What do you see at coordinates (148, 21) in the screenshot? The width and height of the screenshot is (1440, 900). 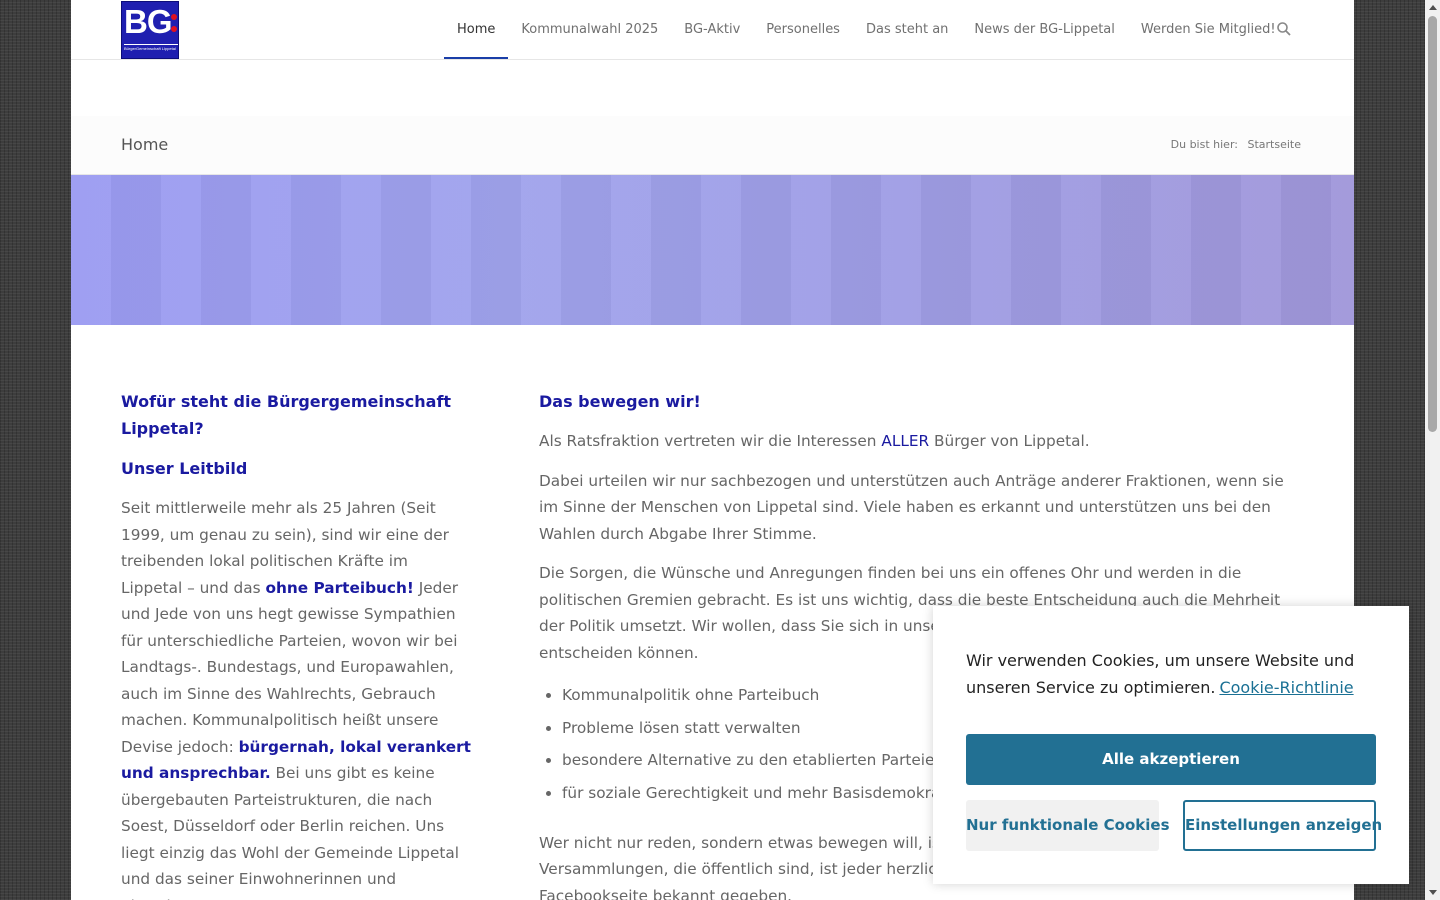 I see `logo-text: BG` at bounding box center [148, 21].